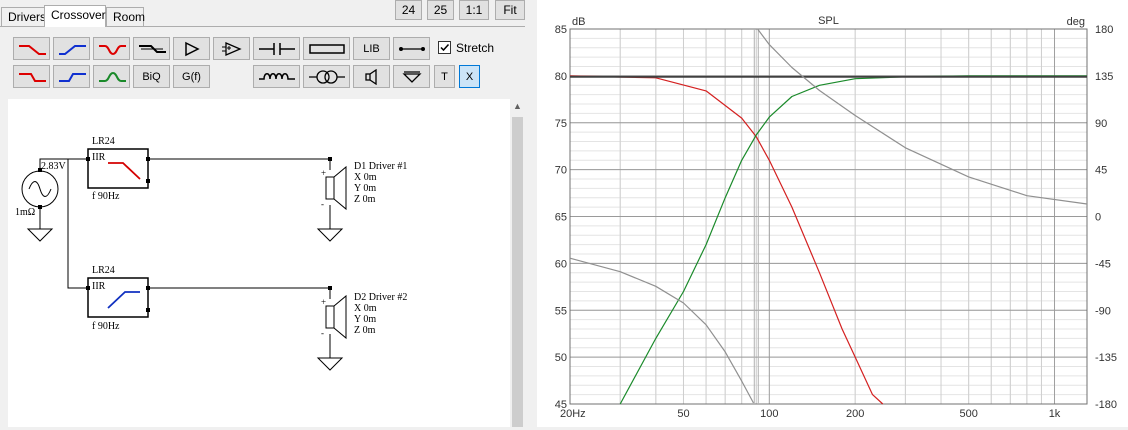  I want to click on stretch-label: Stretch, so click(475, 48).